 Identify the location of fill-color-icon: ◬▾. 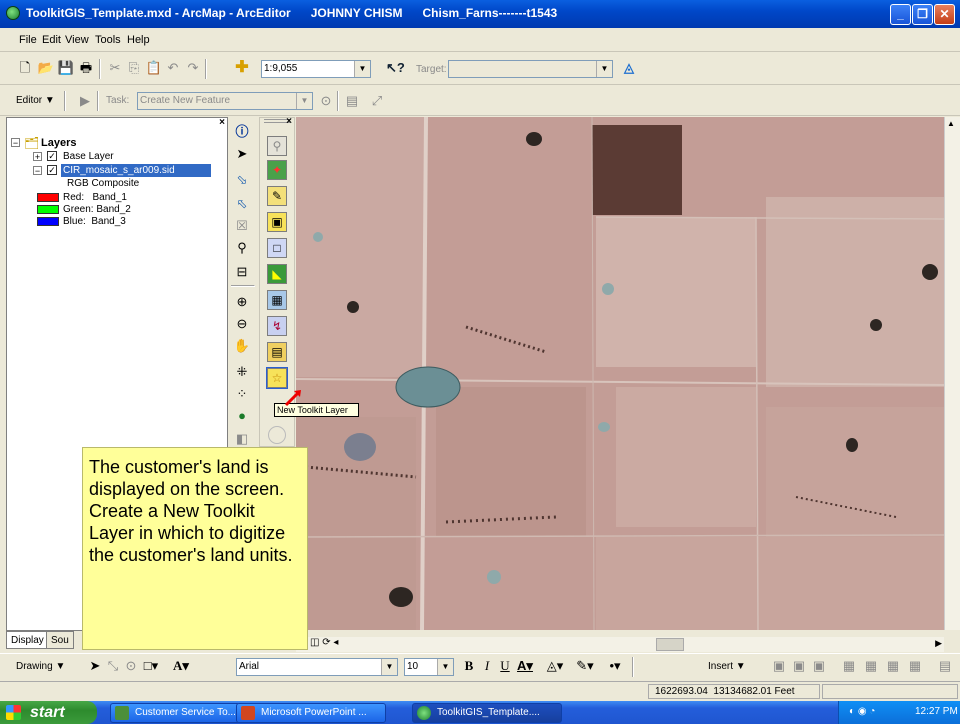
(555, 666).